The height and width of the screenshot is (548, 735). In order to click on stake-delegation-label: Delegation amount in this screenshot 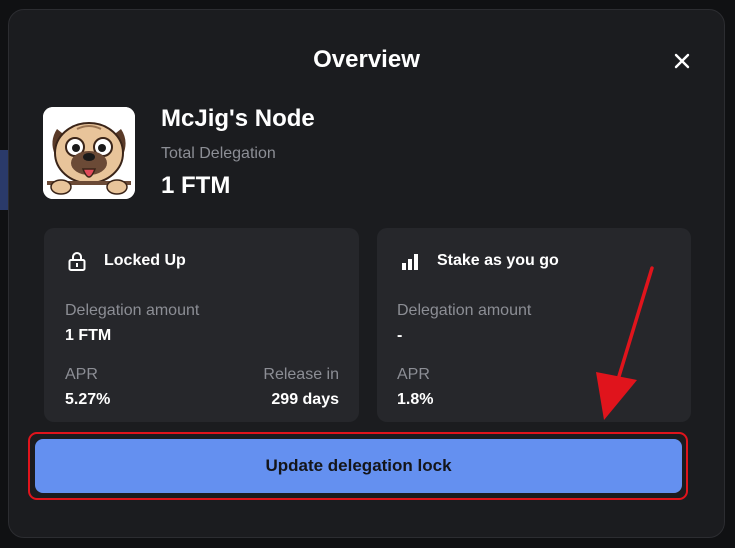, I will do `click(464, 310)`.